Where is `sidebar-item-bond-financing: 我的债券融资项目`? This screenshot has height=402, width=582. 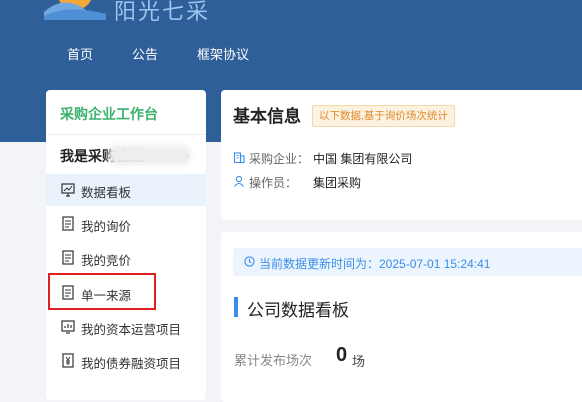
sidebar-item-bond-financing: 我的债券融资项目 is located at coordinates (126, 361).